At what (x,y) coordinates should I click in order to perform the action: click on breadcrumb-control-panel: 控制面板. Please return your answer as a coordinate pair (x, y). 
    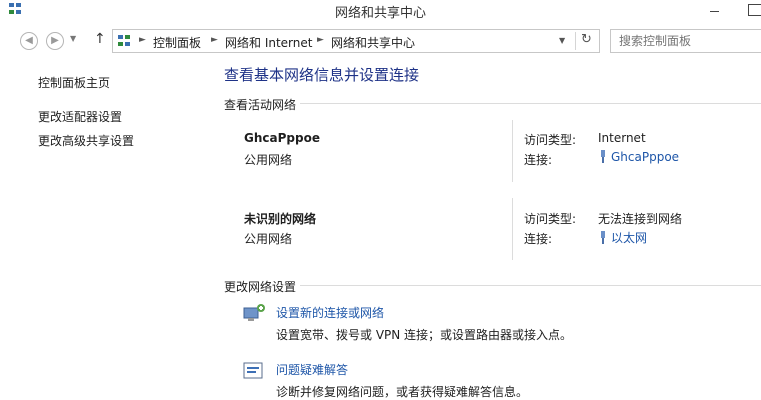
    Looking at the image, I should click on (177, 42).